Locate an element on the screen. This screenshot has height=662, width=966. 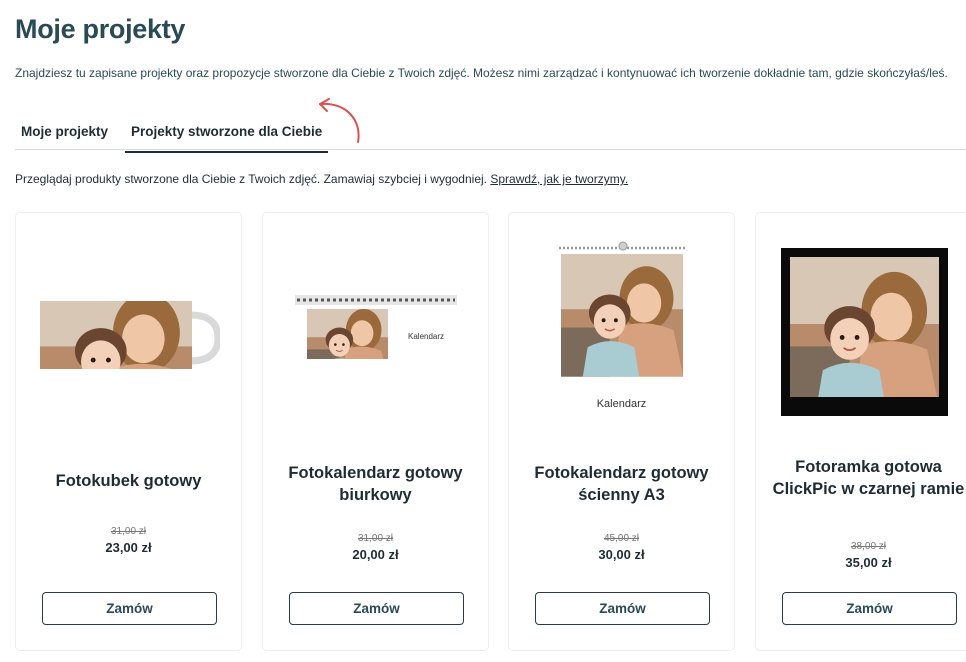
product-title: Fotokubek gotowy is located at coordinates (128, 481).